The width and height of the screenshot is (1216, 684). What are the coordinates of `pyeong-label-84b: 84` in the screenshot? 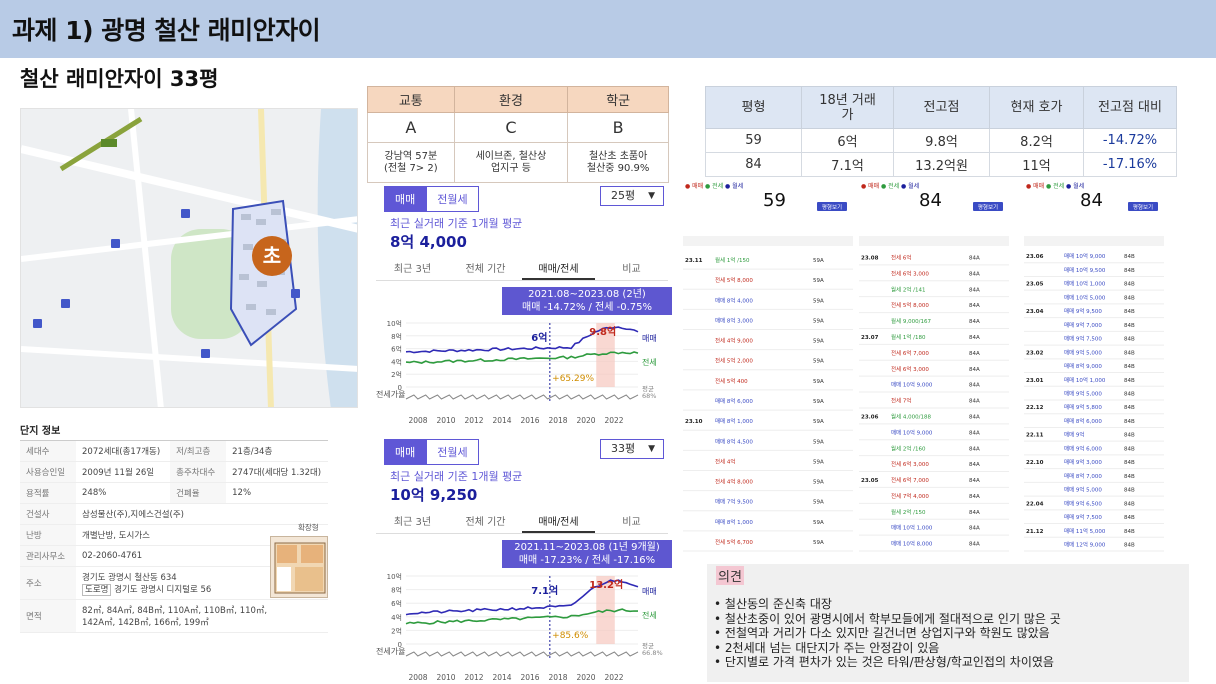 It's located at (1091, 200).